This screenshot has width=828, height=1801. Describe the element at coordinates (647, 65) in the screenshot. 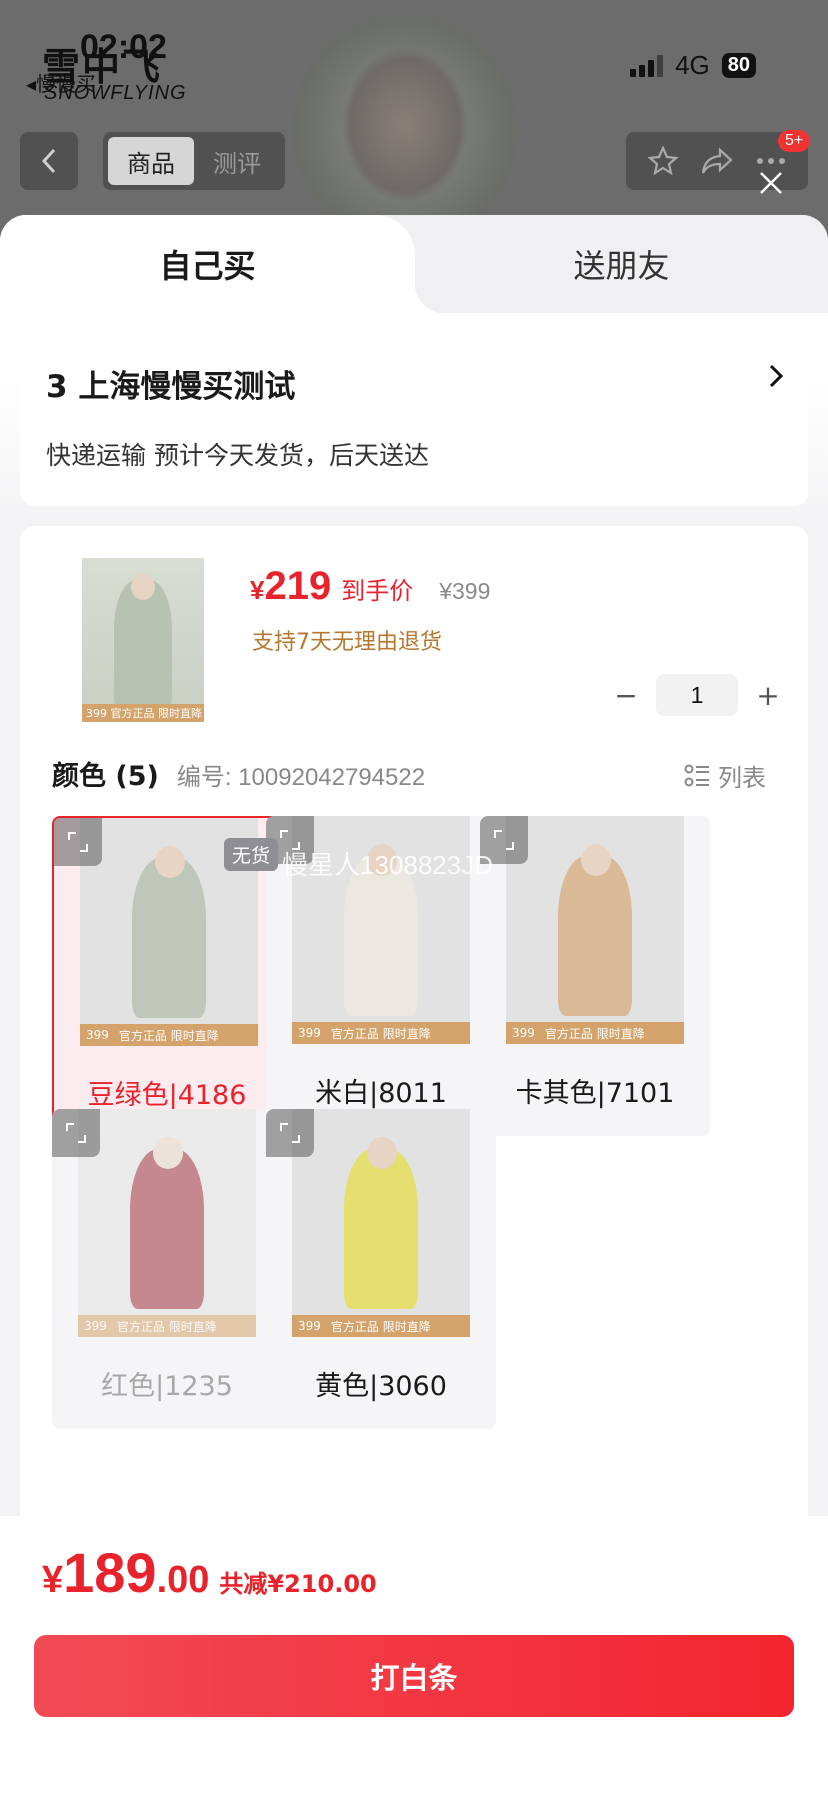

I see `signal-icon` at that location.